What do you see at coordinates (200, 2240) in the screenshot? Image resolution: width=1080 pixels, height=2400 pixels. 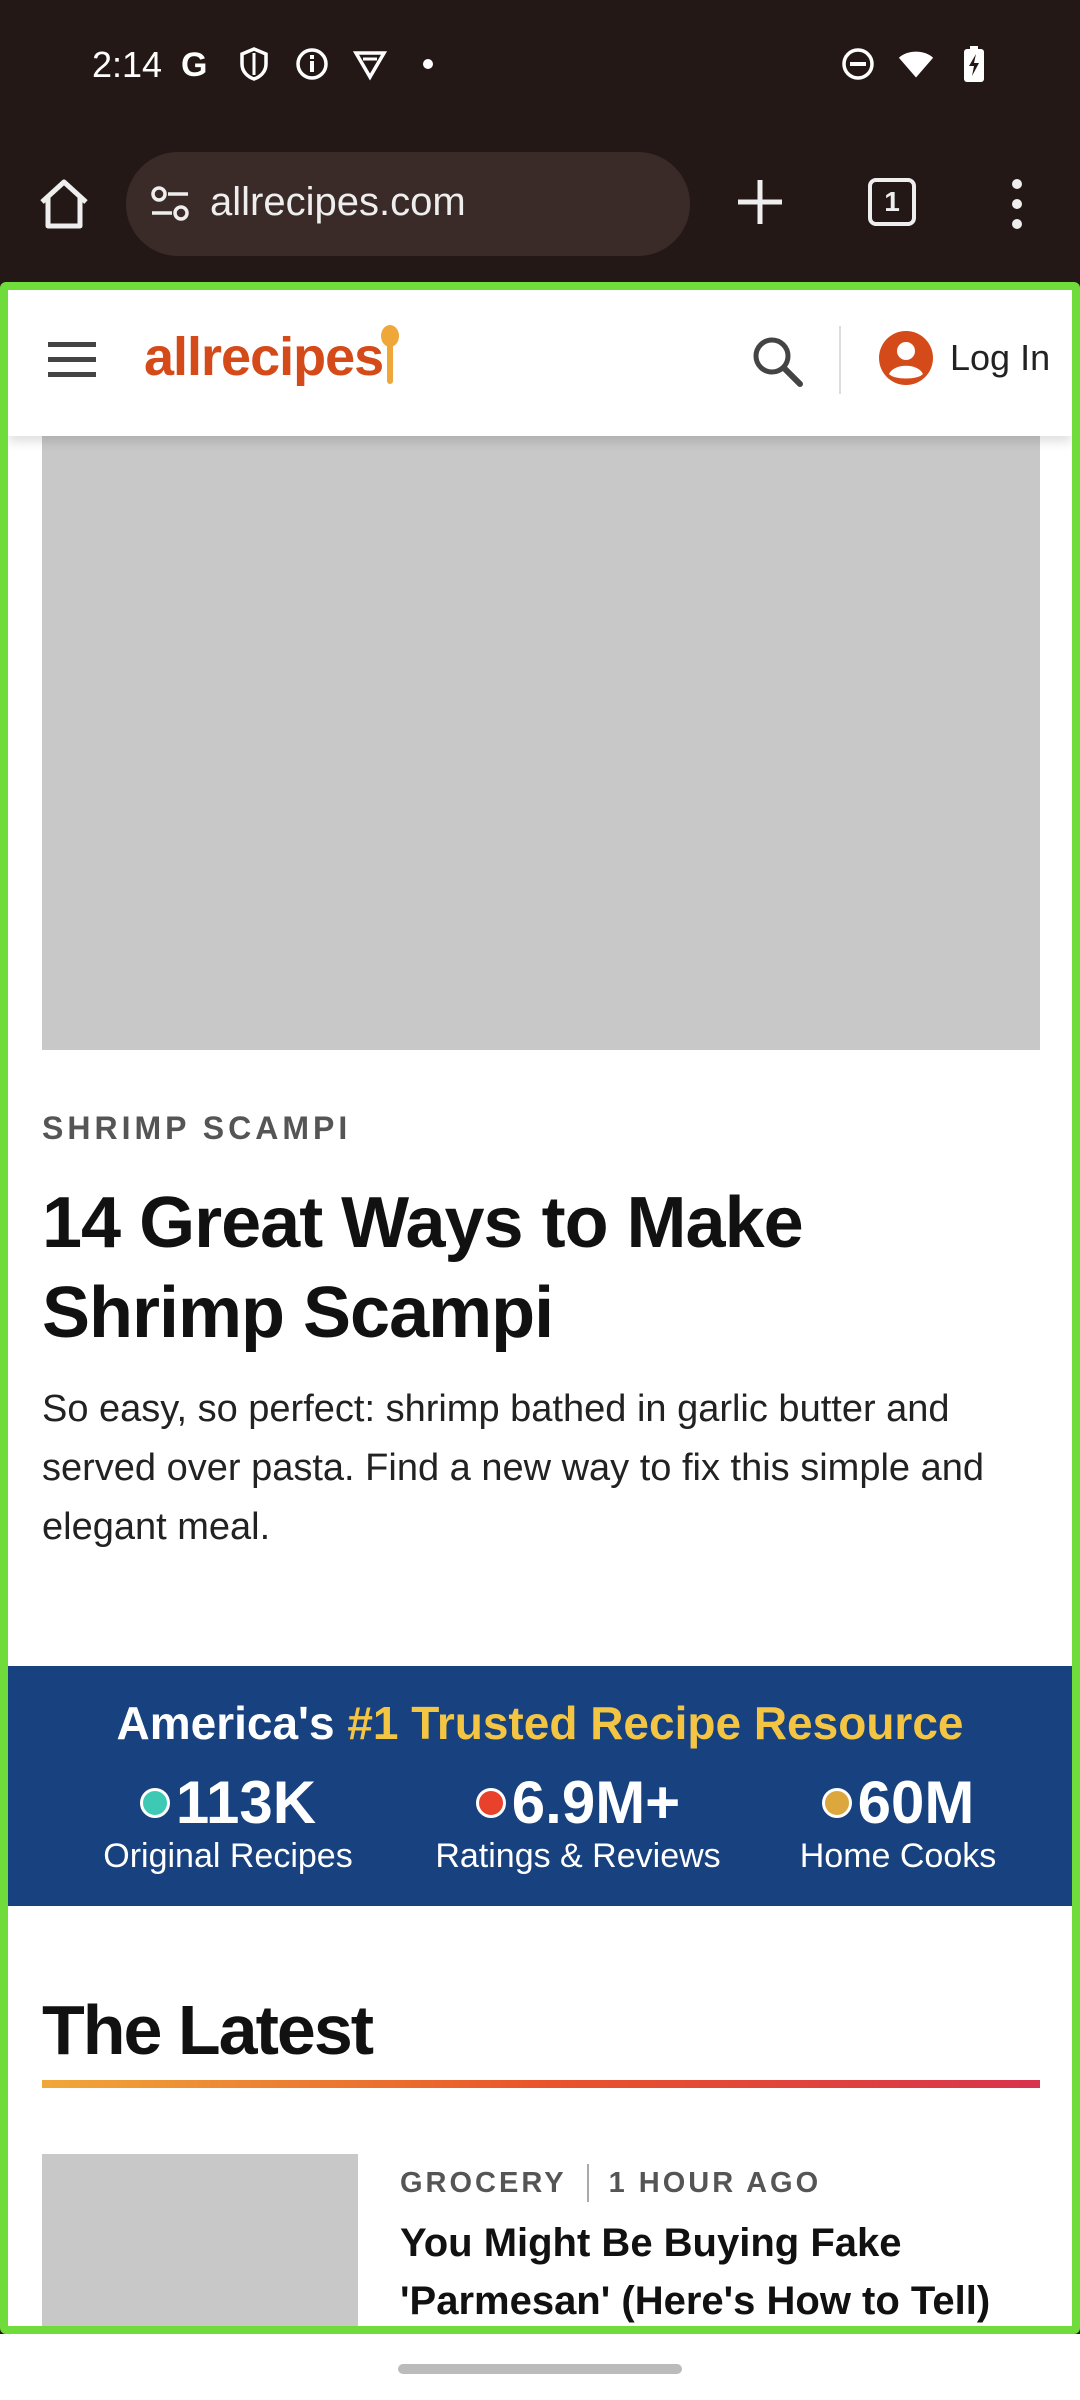 I see `card-image` at bounding box center [200, 2240].